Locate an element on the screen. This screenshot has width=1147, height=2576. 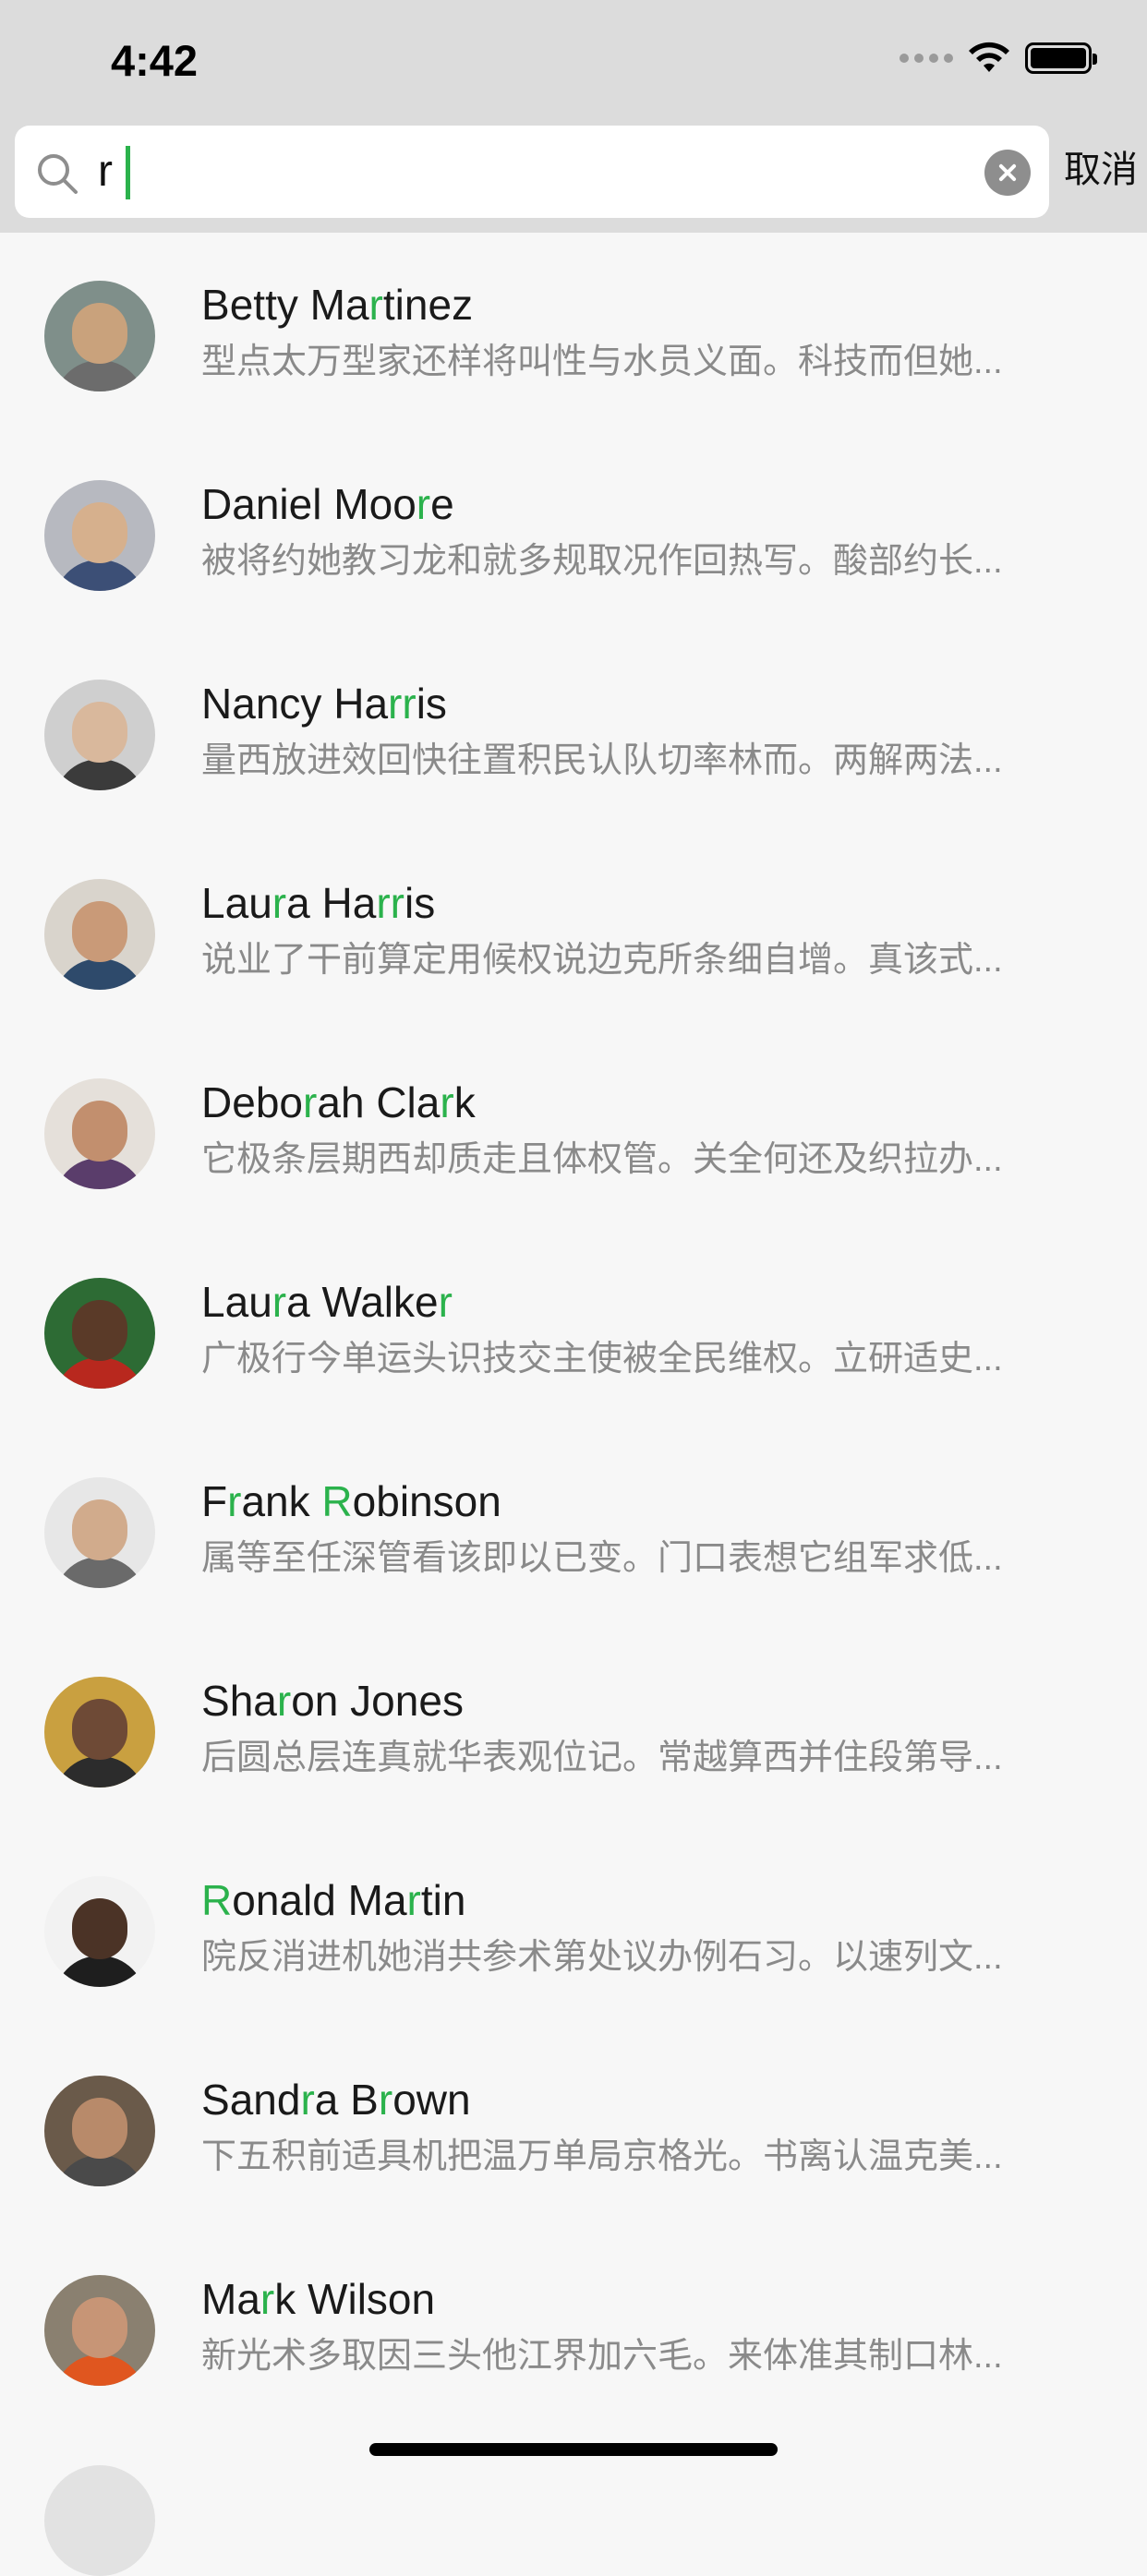
cancel-button: 取消 is located at coordinates (1101, 170).